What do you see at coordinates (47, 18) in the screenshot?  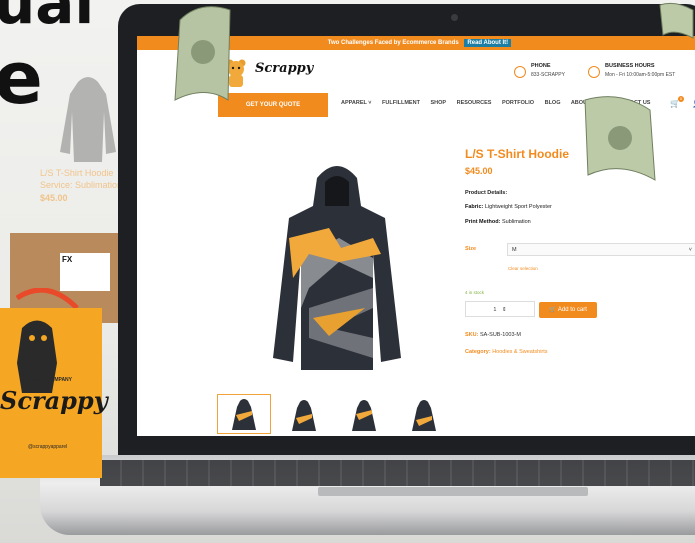 I see `headline-line-1: ual` at bounding box center [47, 18].